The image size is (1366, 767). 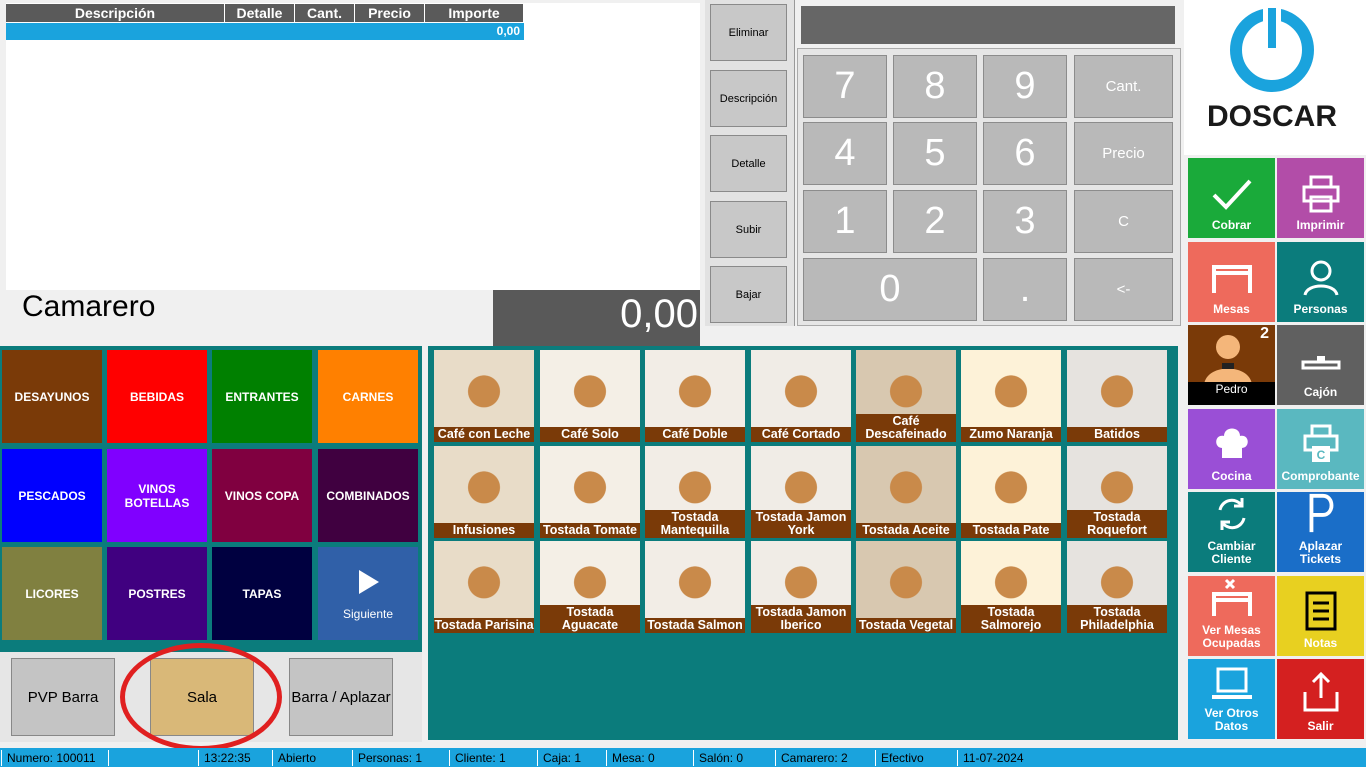 I want to click on product-label: Tostada Vegetal, so click(x=906, y=625).